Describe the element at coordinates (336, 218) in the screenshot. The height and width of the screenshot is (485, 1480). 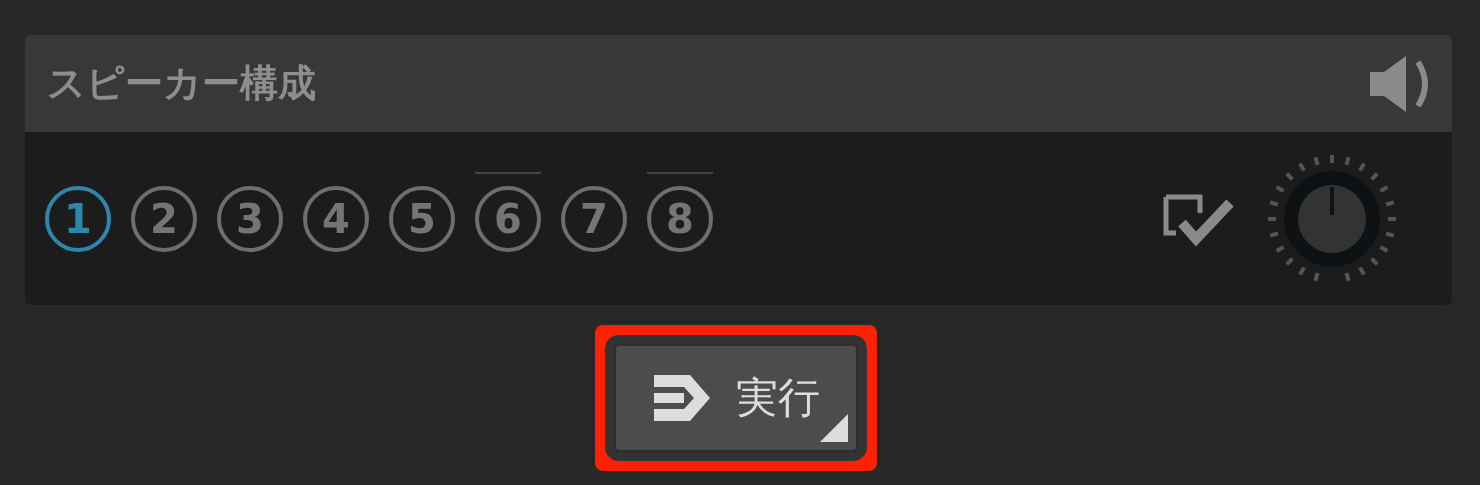
I see `preset-button: 4` at that location.